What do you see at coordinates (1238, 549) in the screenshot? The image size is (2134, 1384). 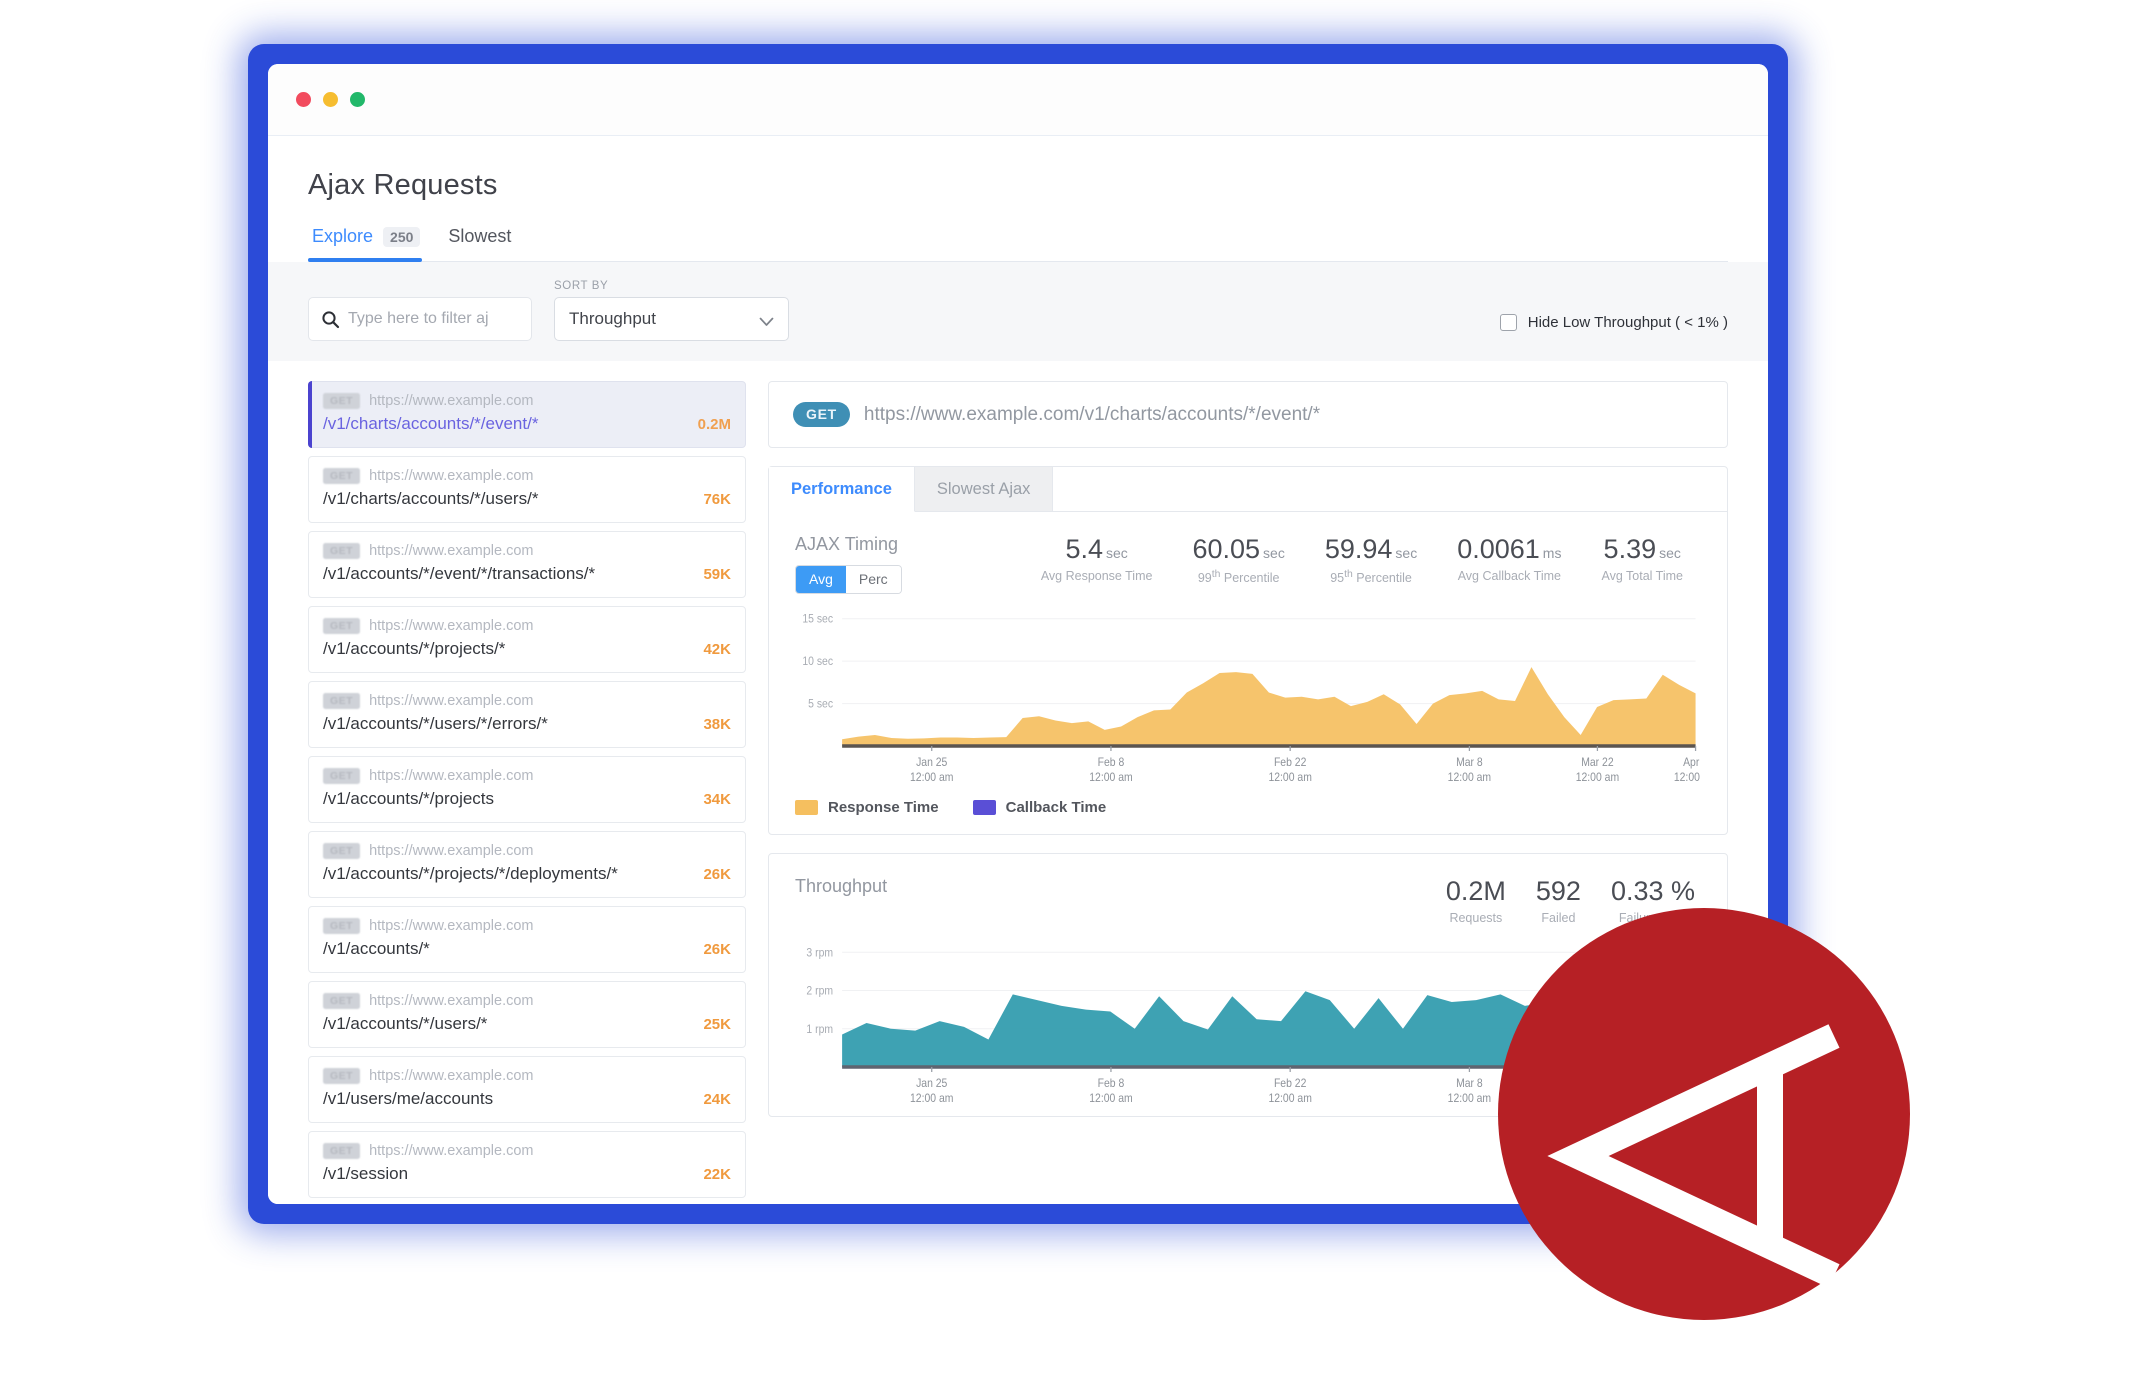 I see `metric-value: 60.05 sec` at bounding box center [1238, 549].